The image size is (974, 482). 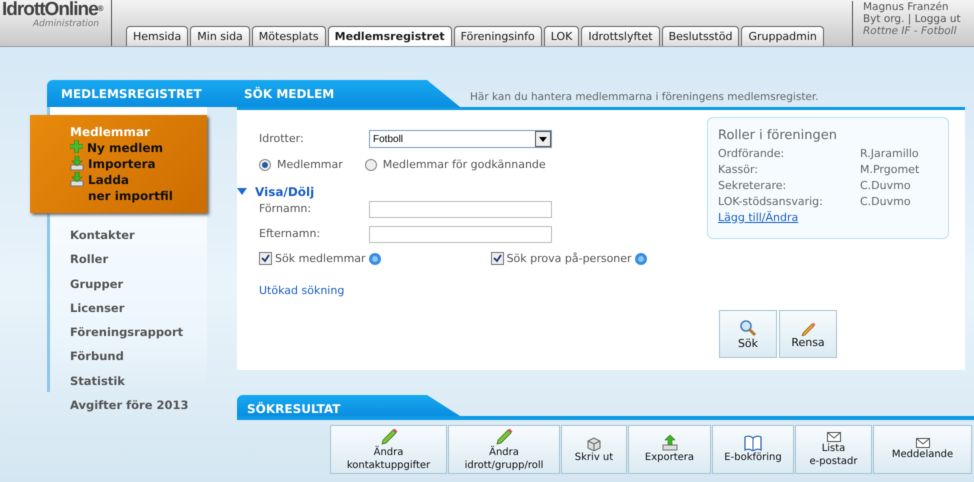 What do you see at coordinates (66, 24) in the screenshot?
I see `logo-subtitle: Administration` at bounding box center [66, 24].